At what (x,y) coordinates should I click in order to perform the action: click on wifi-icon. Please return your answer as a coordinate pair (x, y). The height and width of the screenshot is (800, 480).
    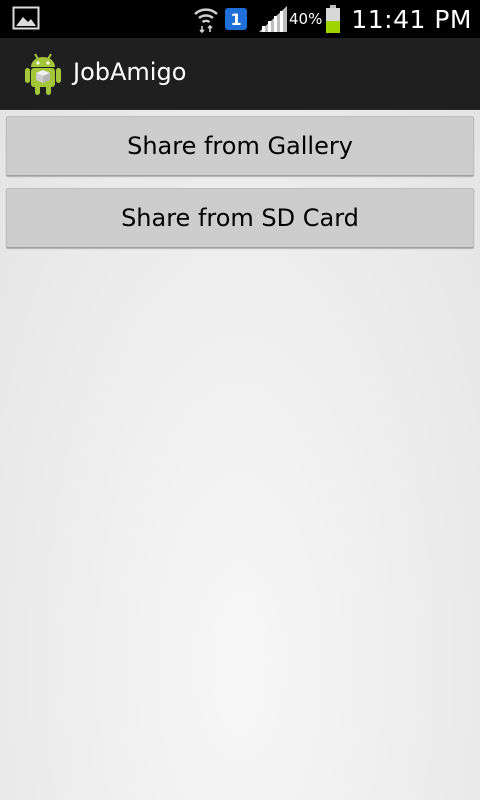
    Looking at the image, I should click on (206, 19).